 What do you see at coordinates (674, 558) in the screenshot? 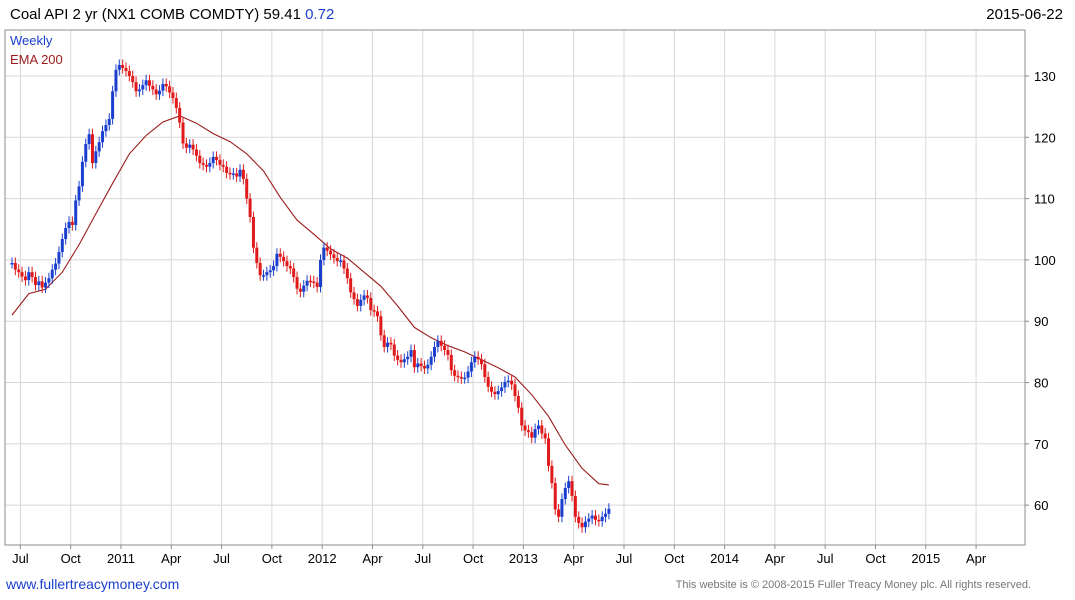
I see `x-tick-label-13: Oct` at bounding box center [674, 558].